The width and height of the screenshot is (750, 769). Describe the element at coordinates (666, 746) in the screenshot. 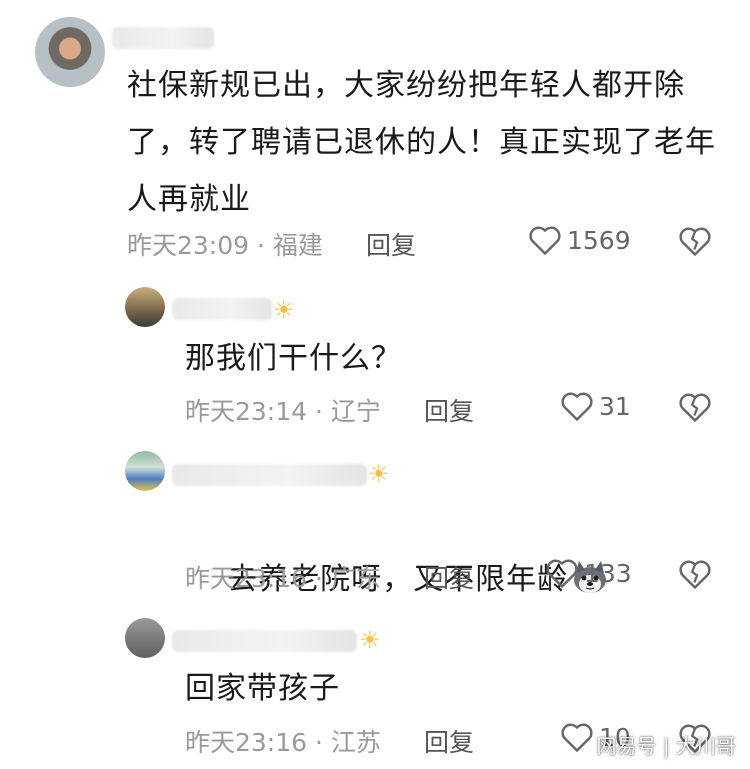

I see `watermark: 网易号 | 大川哥` at that location.